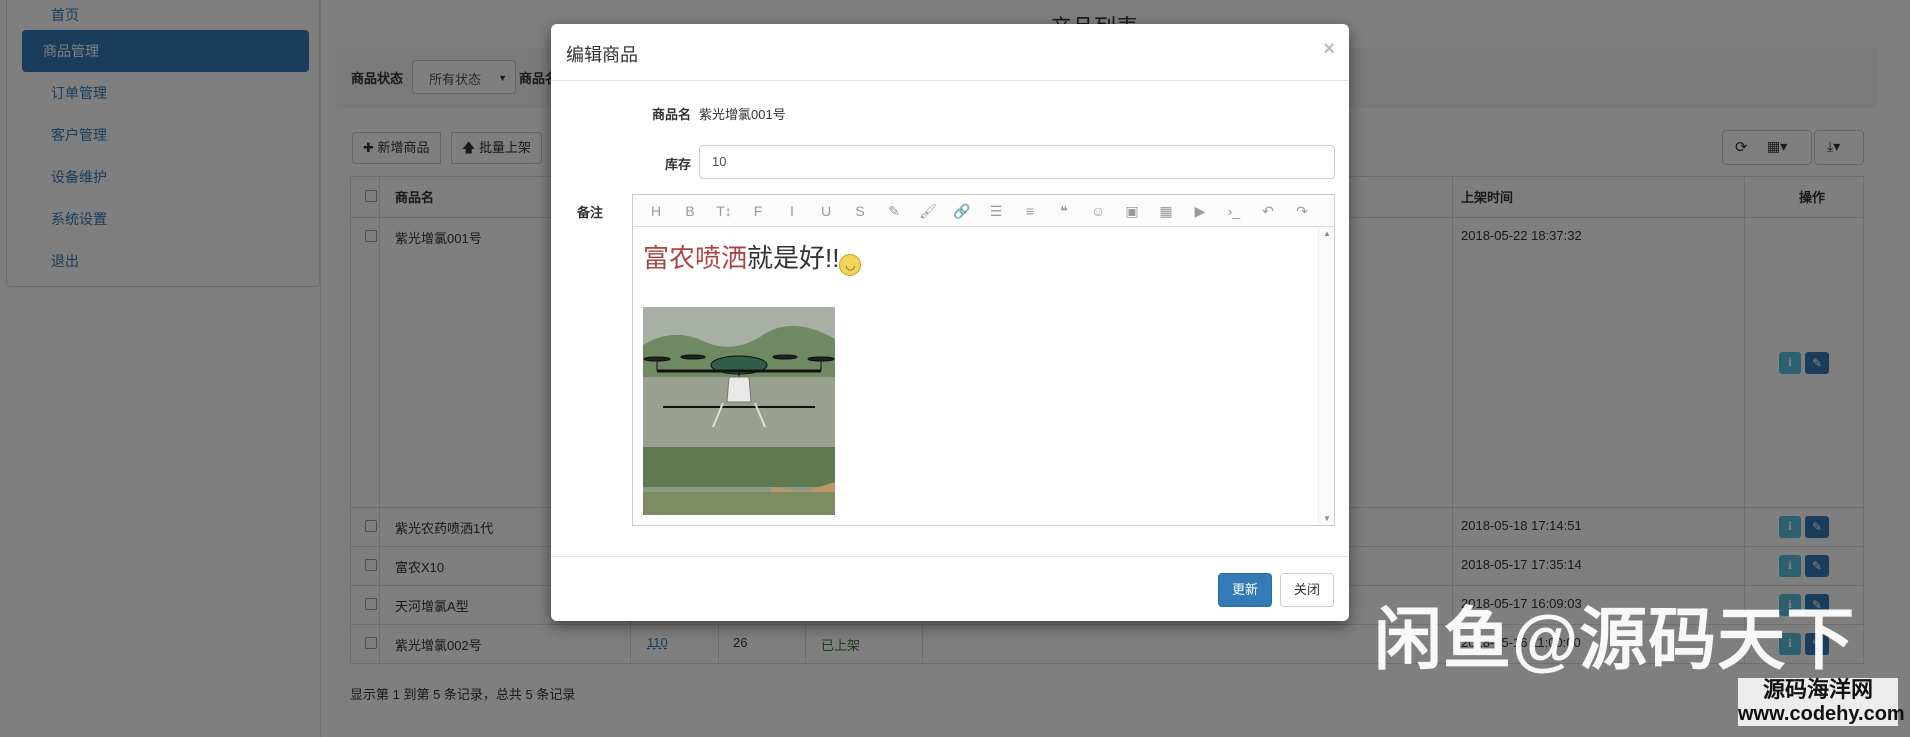  What do you see at coordinates (860, 211) in the screenshot?
I see `strikethrough-icon: S` at bounding box center [860, 211].